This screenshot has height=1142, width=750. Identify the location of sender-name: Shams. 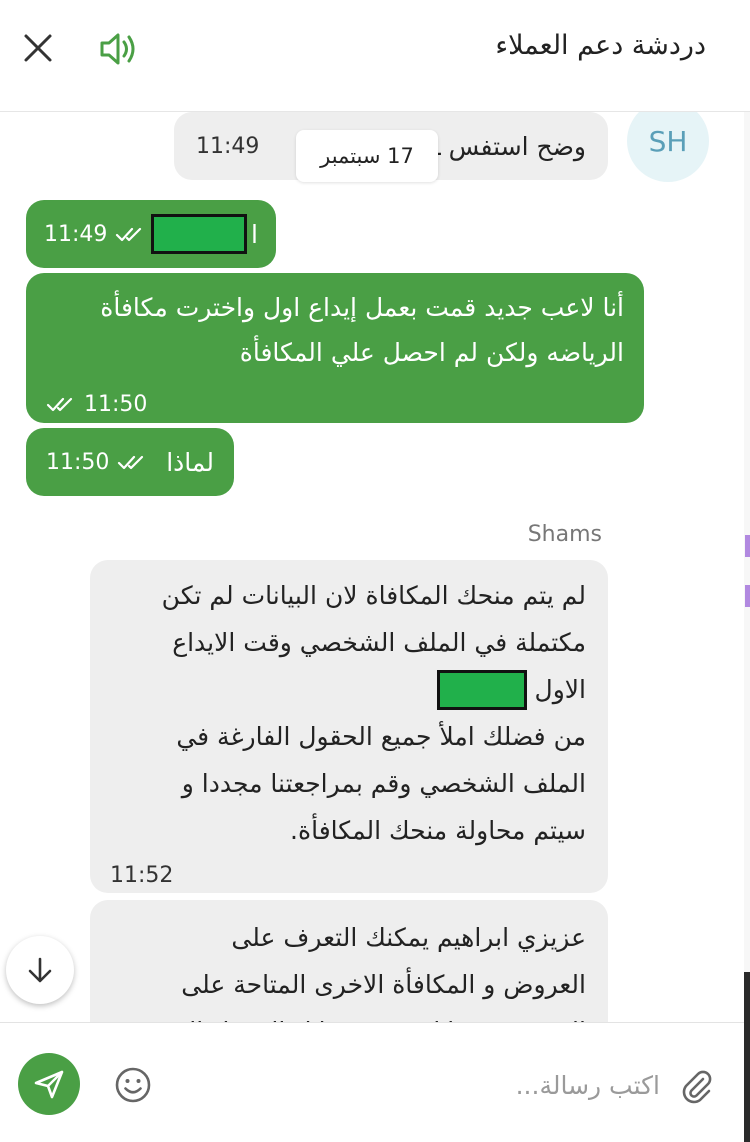
(564, 534).